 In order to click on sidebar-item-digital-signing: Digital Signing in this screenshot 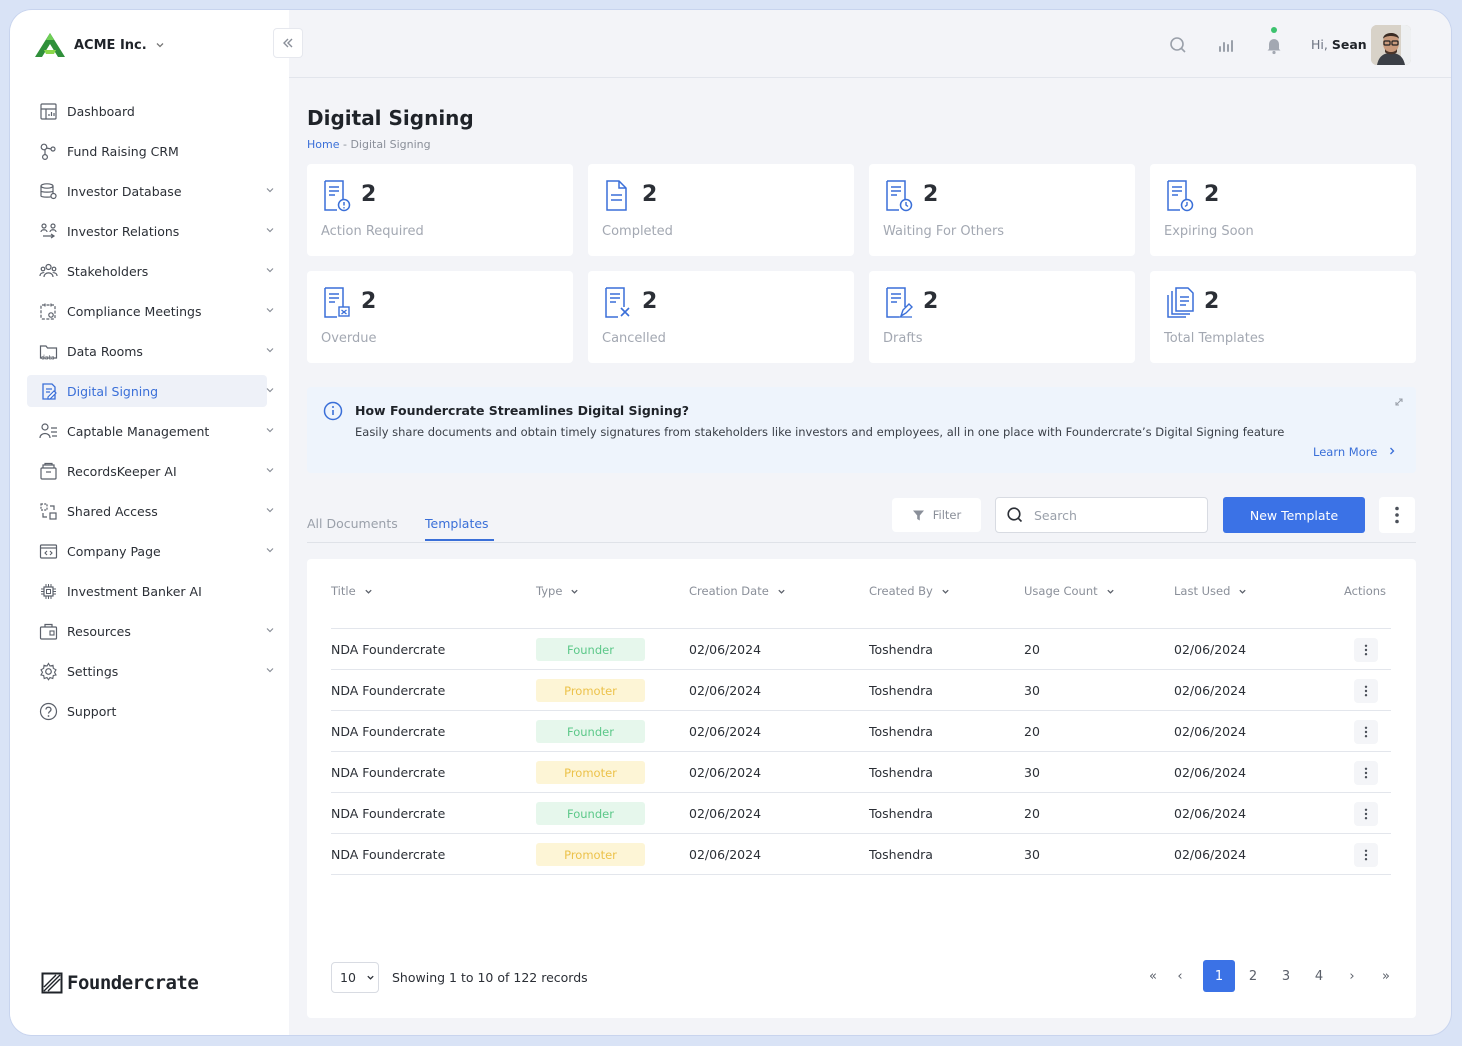, I will do `click(150, 391)`.